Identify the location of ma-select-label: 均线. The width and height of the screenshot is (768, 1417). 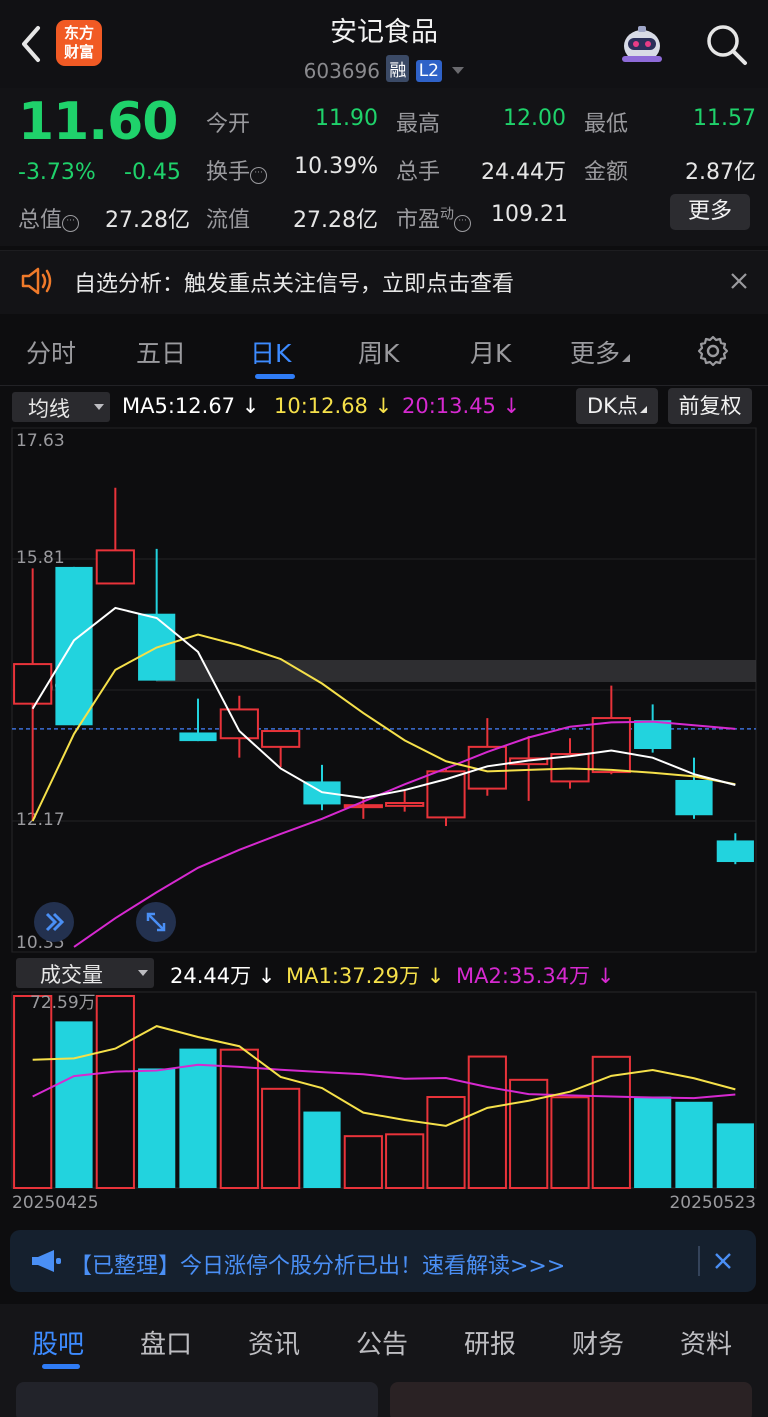
(49, 409).